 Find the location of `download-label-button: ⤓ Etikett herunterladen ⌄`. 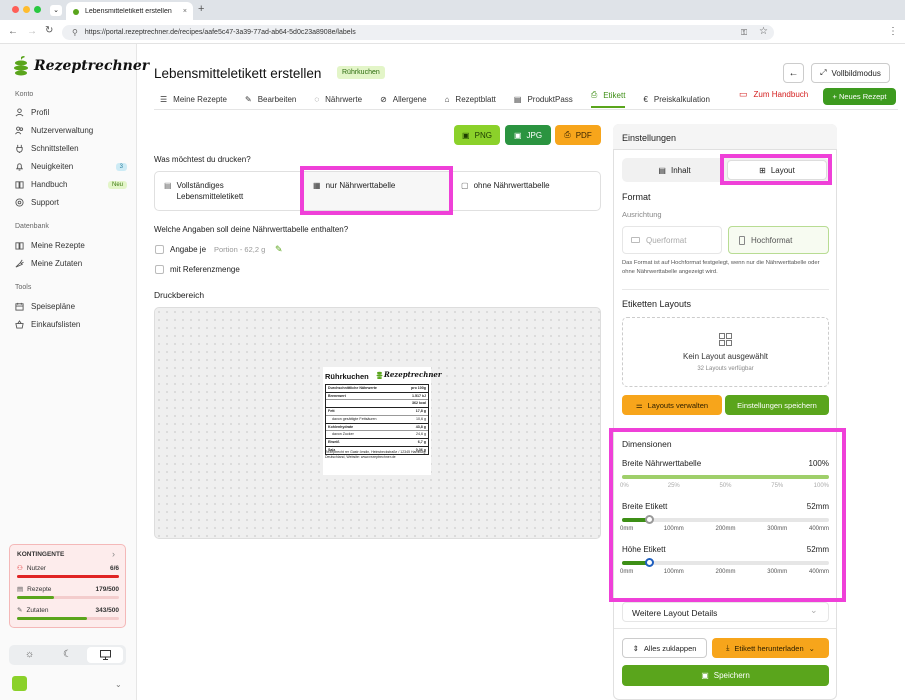

download-label-button: ⤓ Etikett herunterladen ⌄ is located at coordinates (770, 648).